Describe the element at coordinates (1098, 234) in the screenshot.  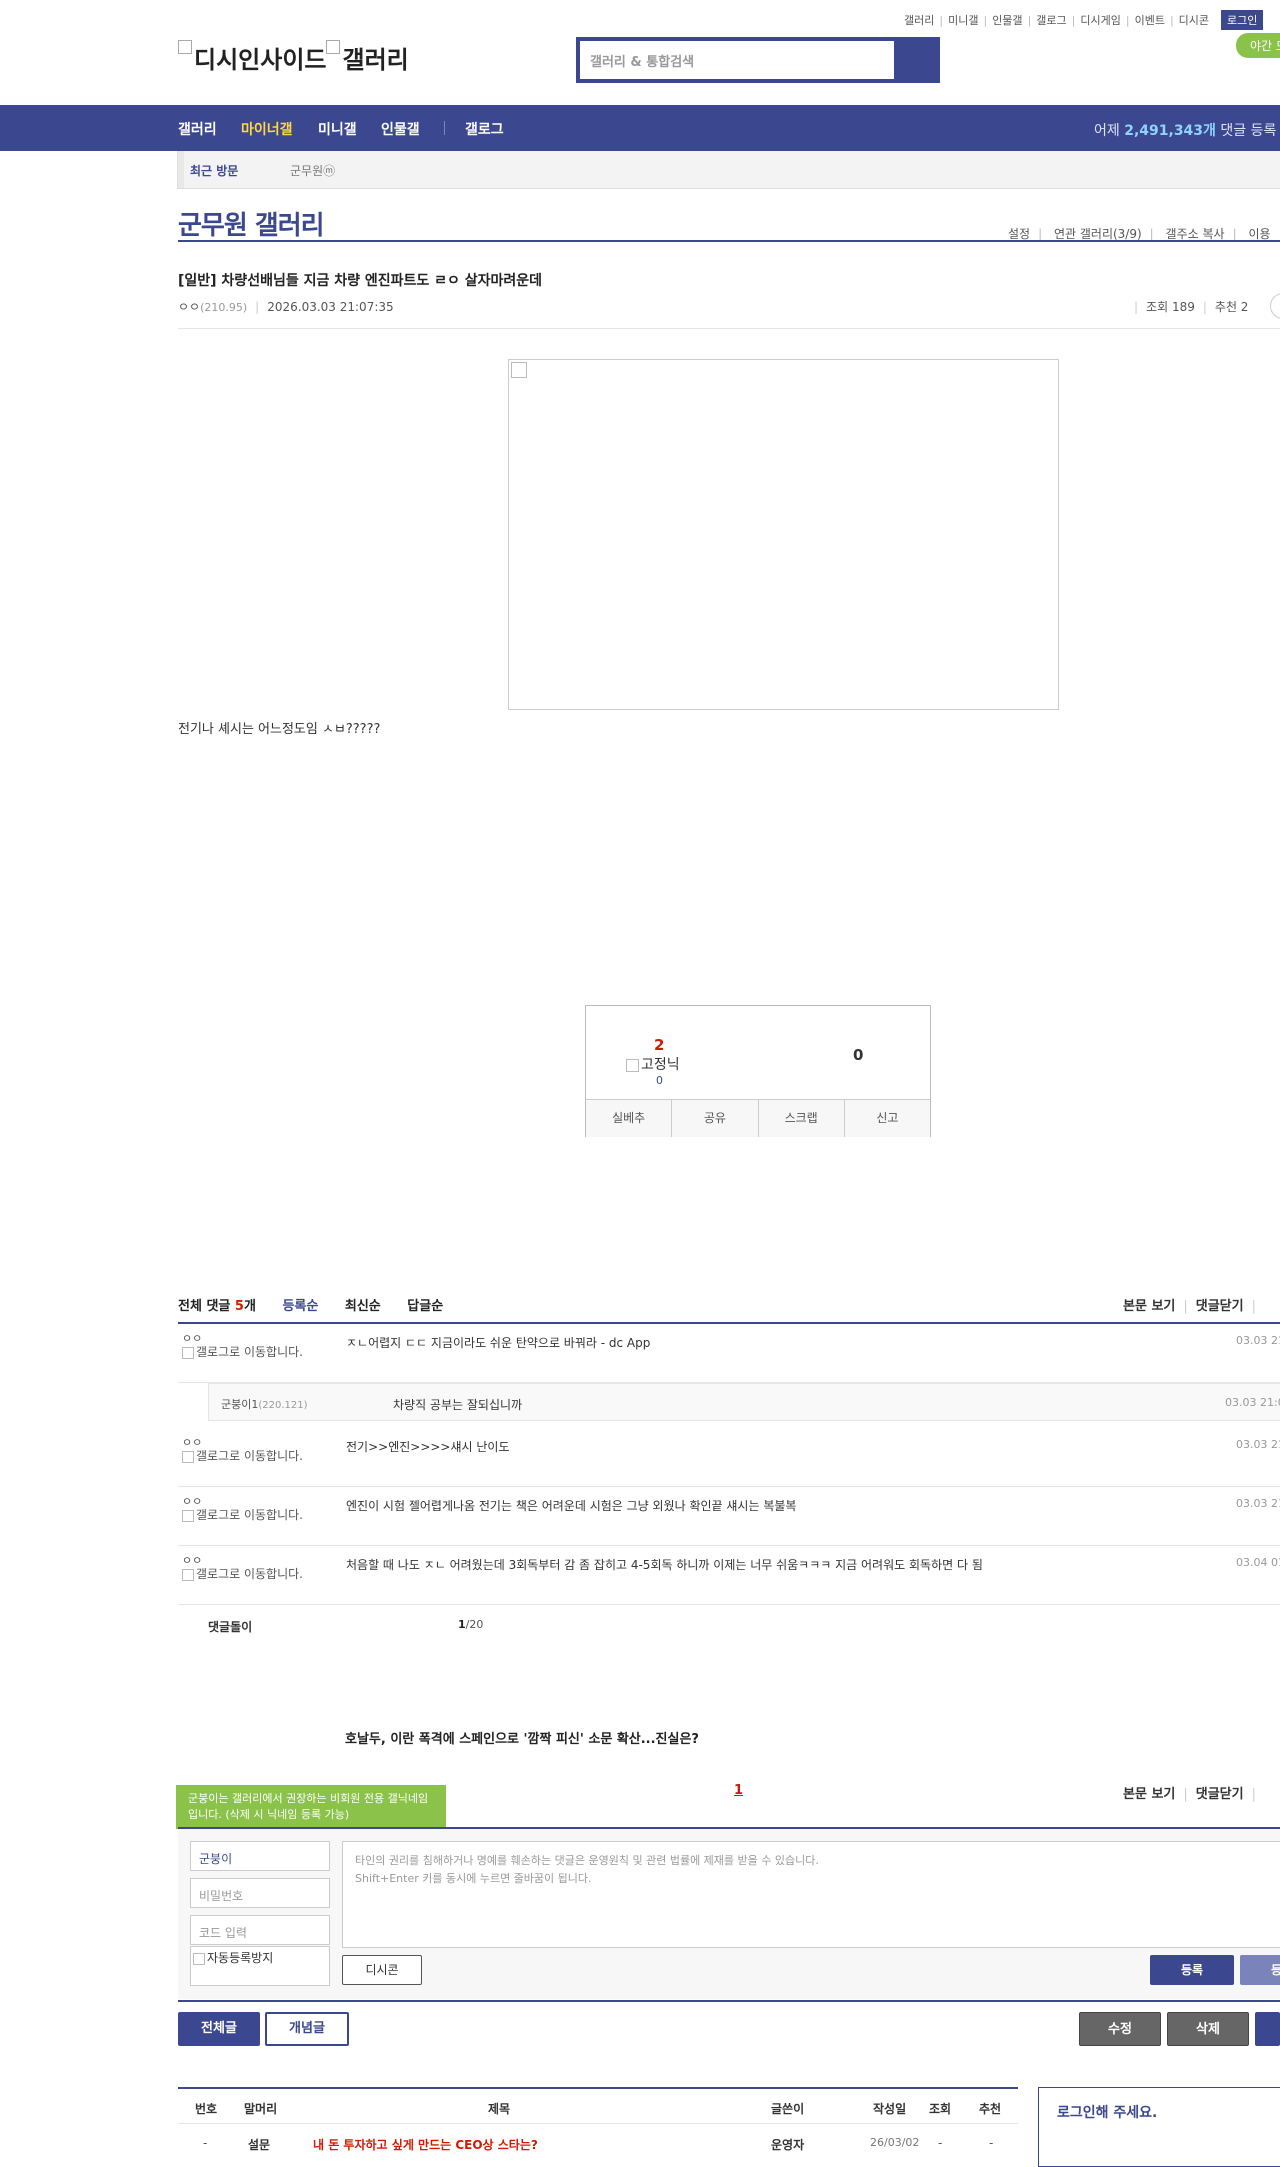
I see `related-gallery-link: 연관 갤러리(3/9)` at that location.